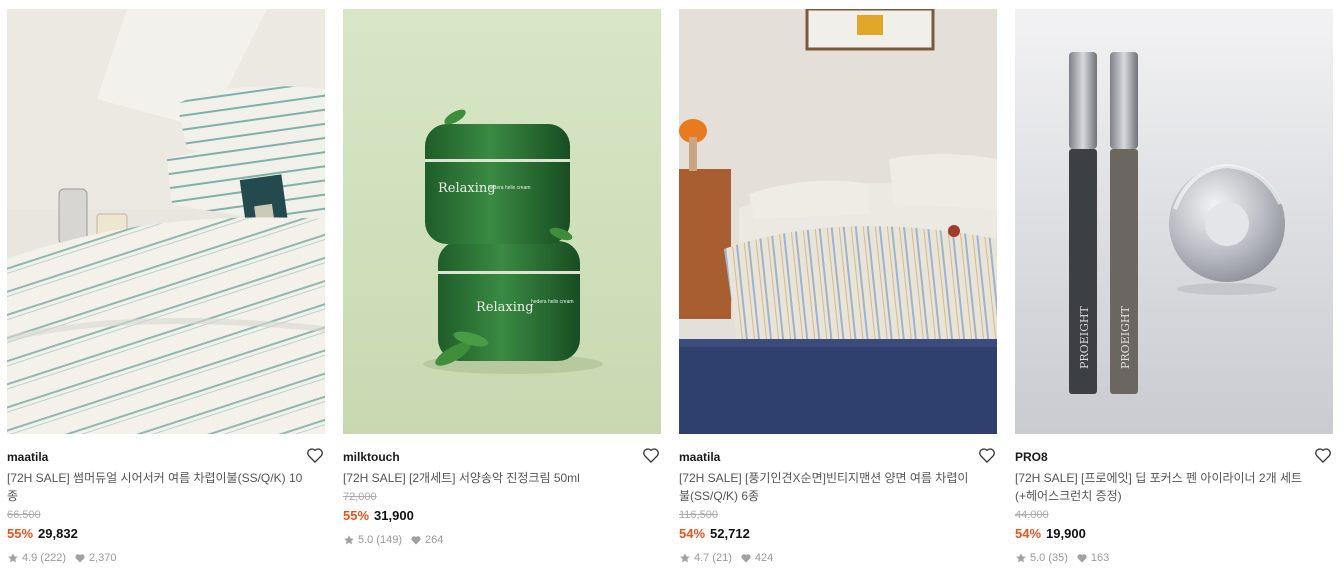 The image size is (1344, 581). I want to click on price-row: 54% 52,712, so click(838, 534).